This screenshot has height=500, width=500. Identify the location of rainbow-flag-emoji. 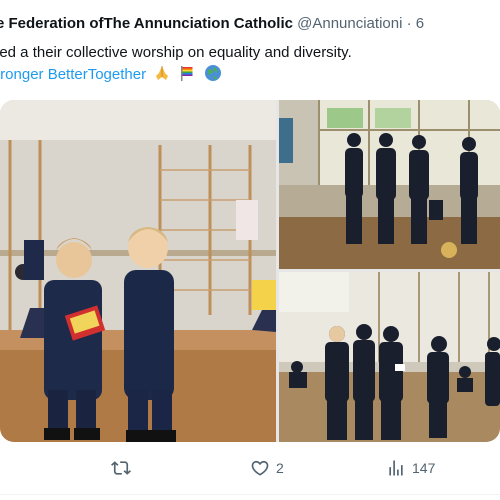
(187, 73).